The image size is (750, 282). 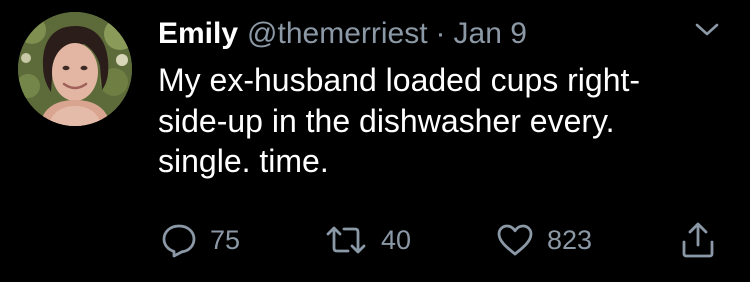 What do you see at coordinates (367, 240) in the screenshot?
I see `retweet-button: 40` at bounding box center [367, 240].